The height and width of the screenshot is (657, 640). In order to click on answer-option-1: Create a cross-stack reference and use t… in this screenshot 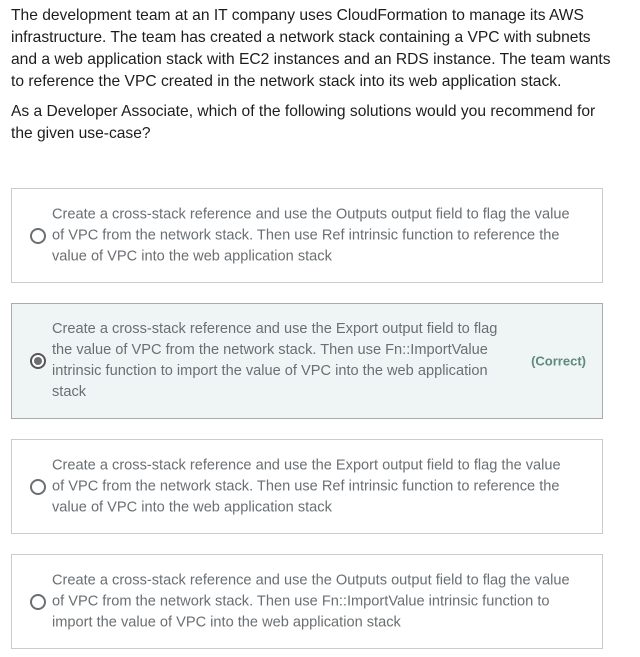, I will do `click(307, 235)`.